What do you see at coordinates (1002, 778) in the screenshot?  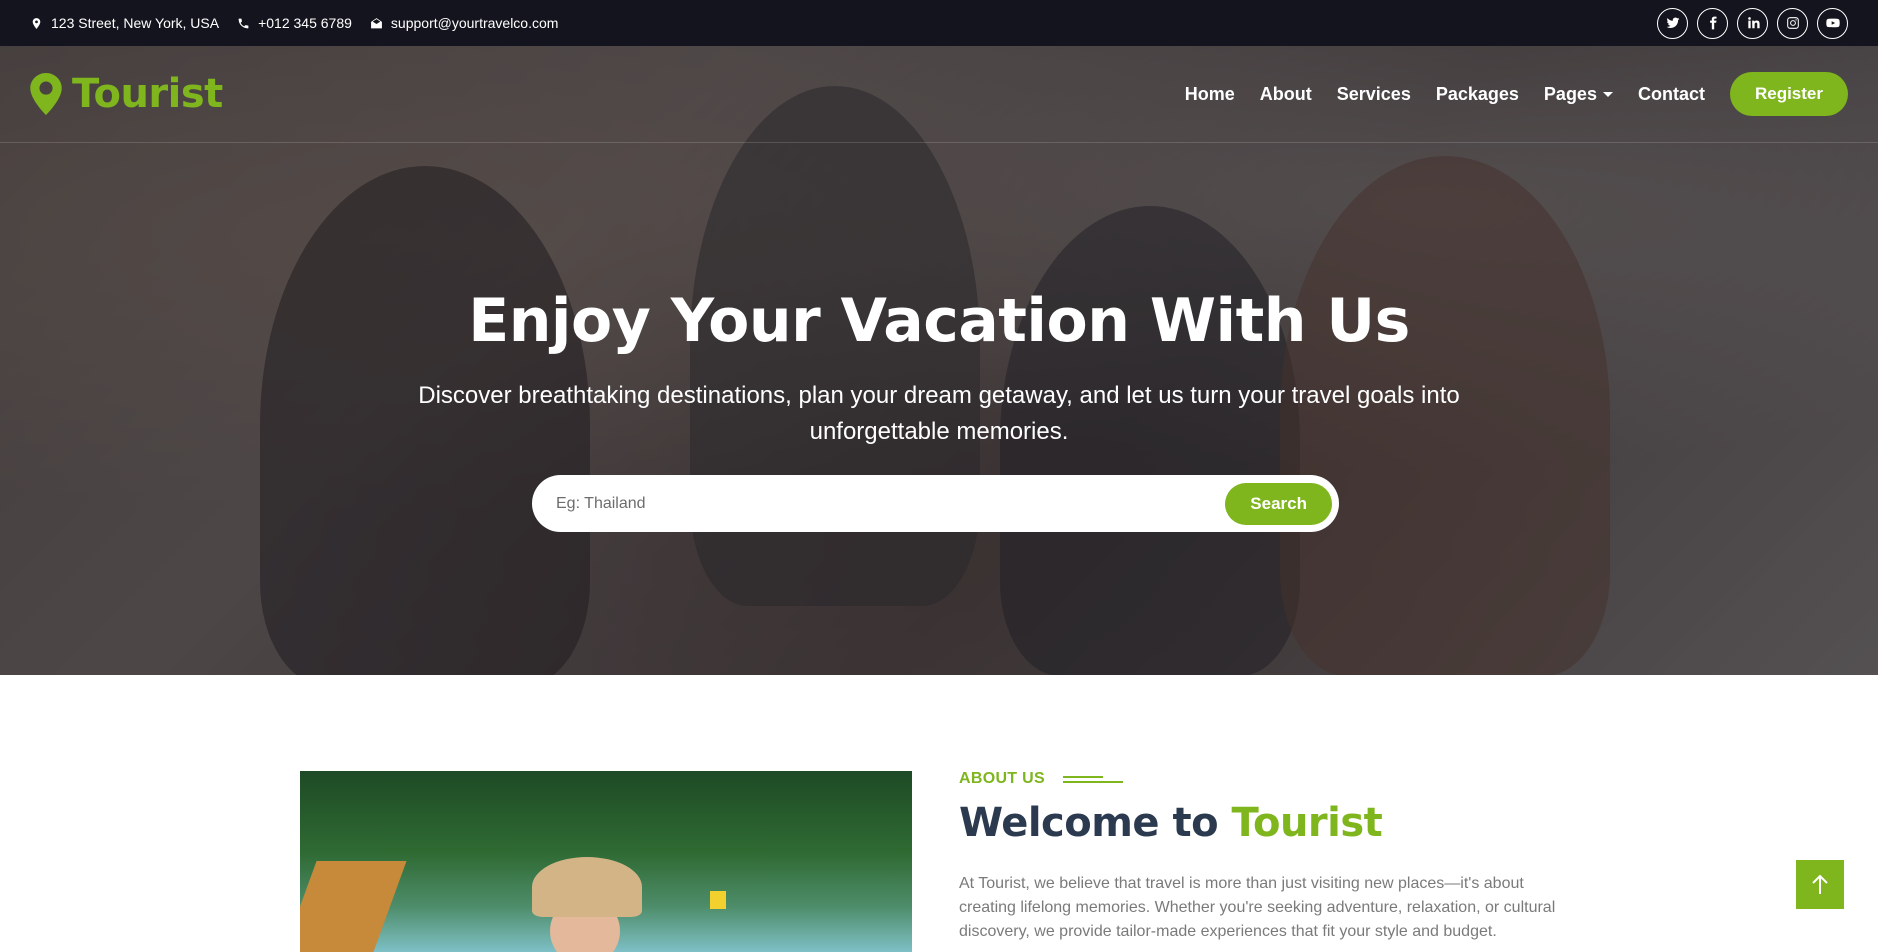 I see `section-tag-label: ABOUT US` at bounding box center [1002, 778].